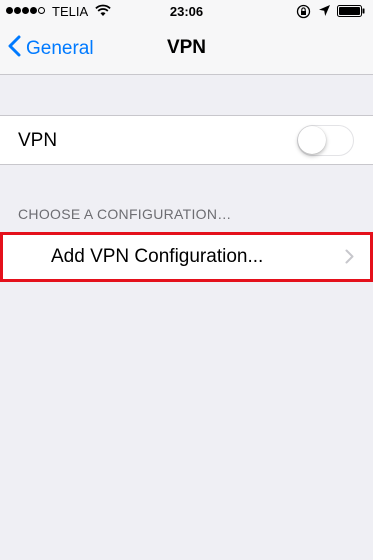 The height and width of the screenshot is (560, 373). Describe the element at coordinates (312, 140) in the screenshot. I see `toggle-knob` at that location.